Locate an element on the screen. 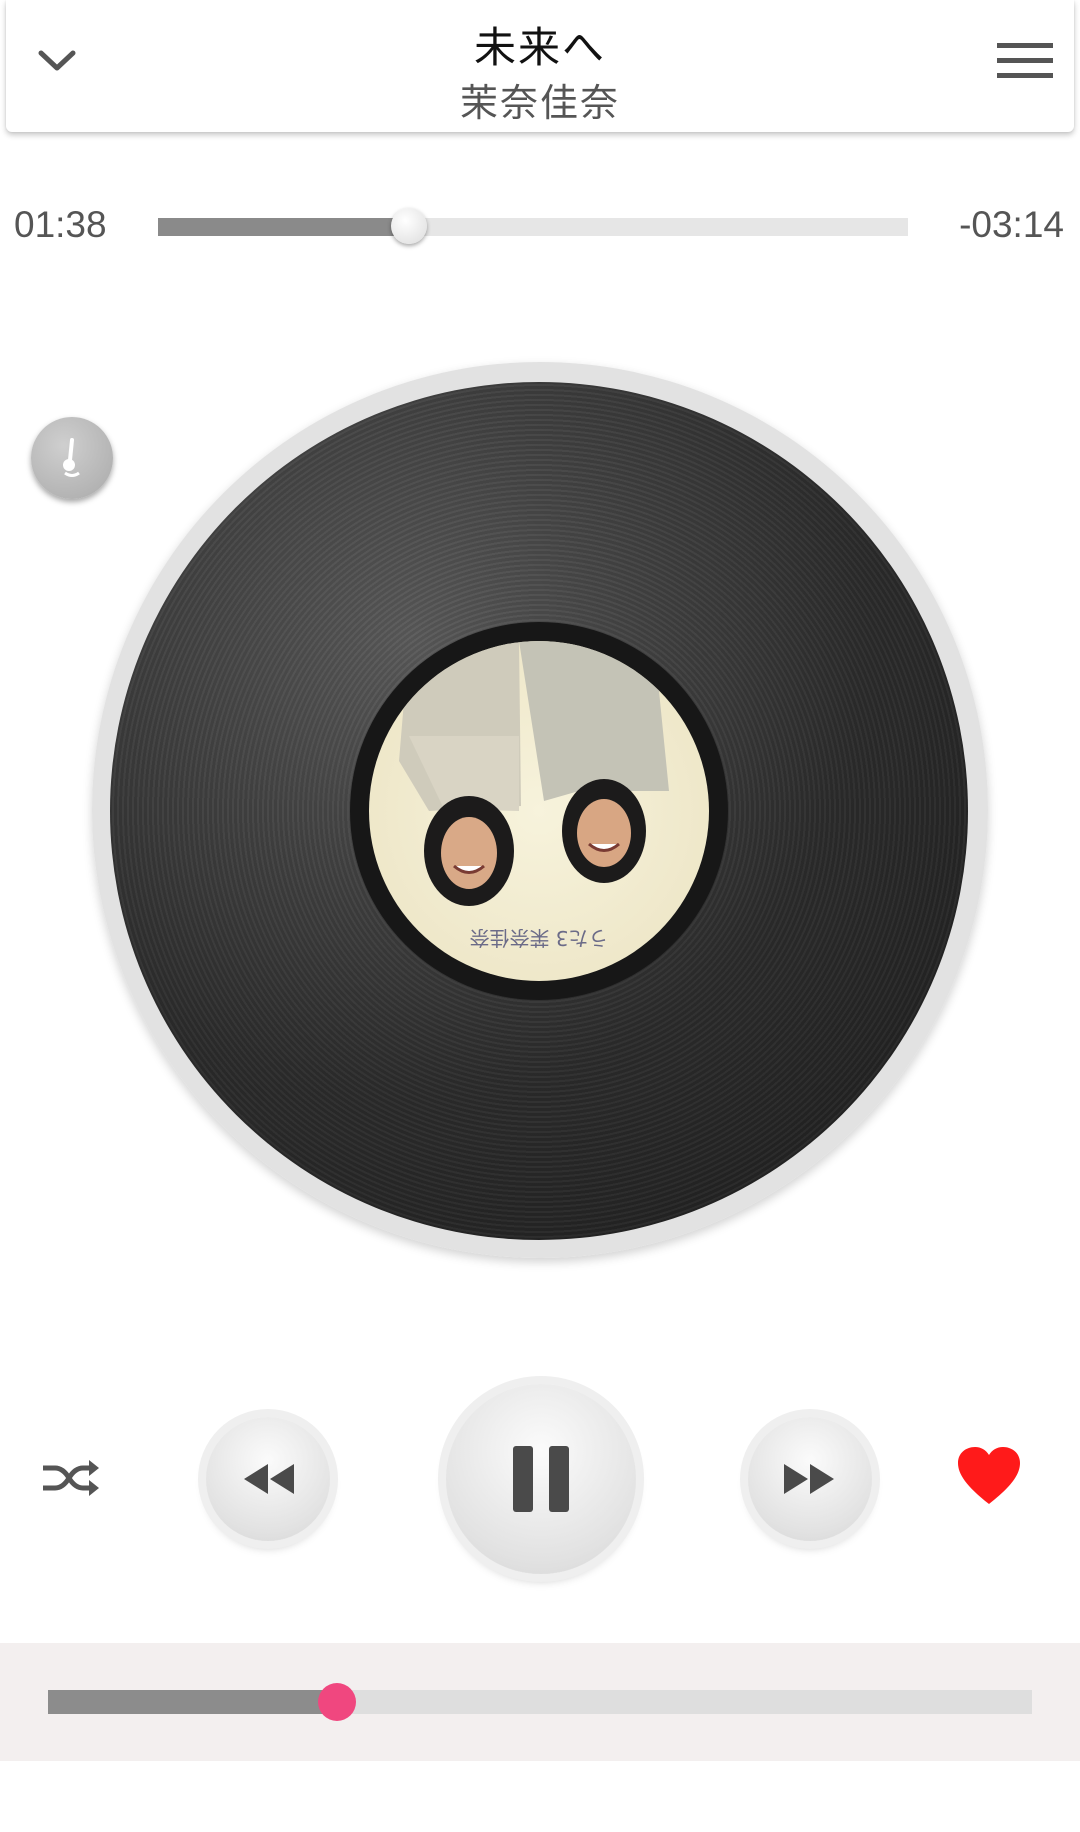  volume-fill is located at coordinates (193, 1702).